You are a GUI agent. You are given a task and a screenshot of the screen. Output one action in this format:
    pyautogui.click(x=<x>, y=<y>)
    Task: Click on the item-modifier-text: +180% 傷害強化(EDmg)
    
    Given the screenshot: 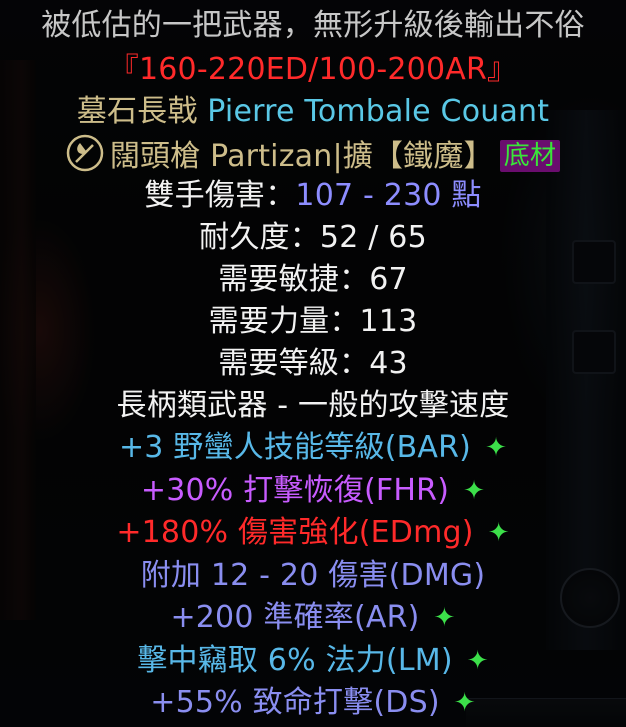 What is the action you would take?
    pyautogui.click(x=295, y=532)
    